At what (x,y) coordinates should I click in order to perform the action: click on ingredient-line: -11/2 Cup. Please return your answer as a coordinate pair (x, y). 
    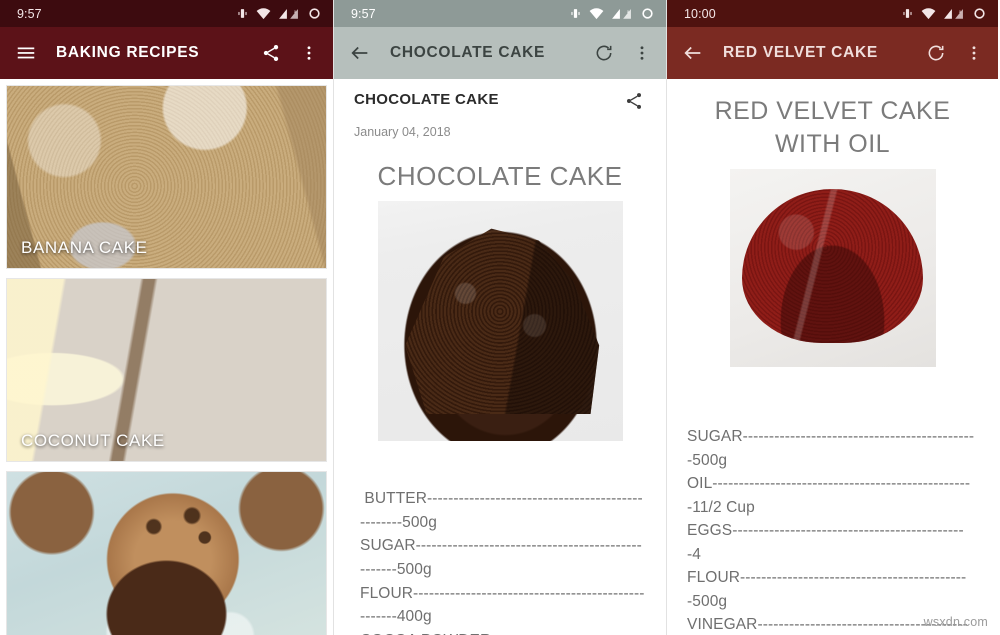
    Looking at the image, I should click on (721, 507).